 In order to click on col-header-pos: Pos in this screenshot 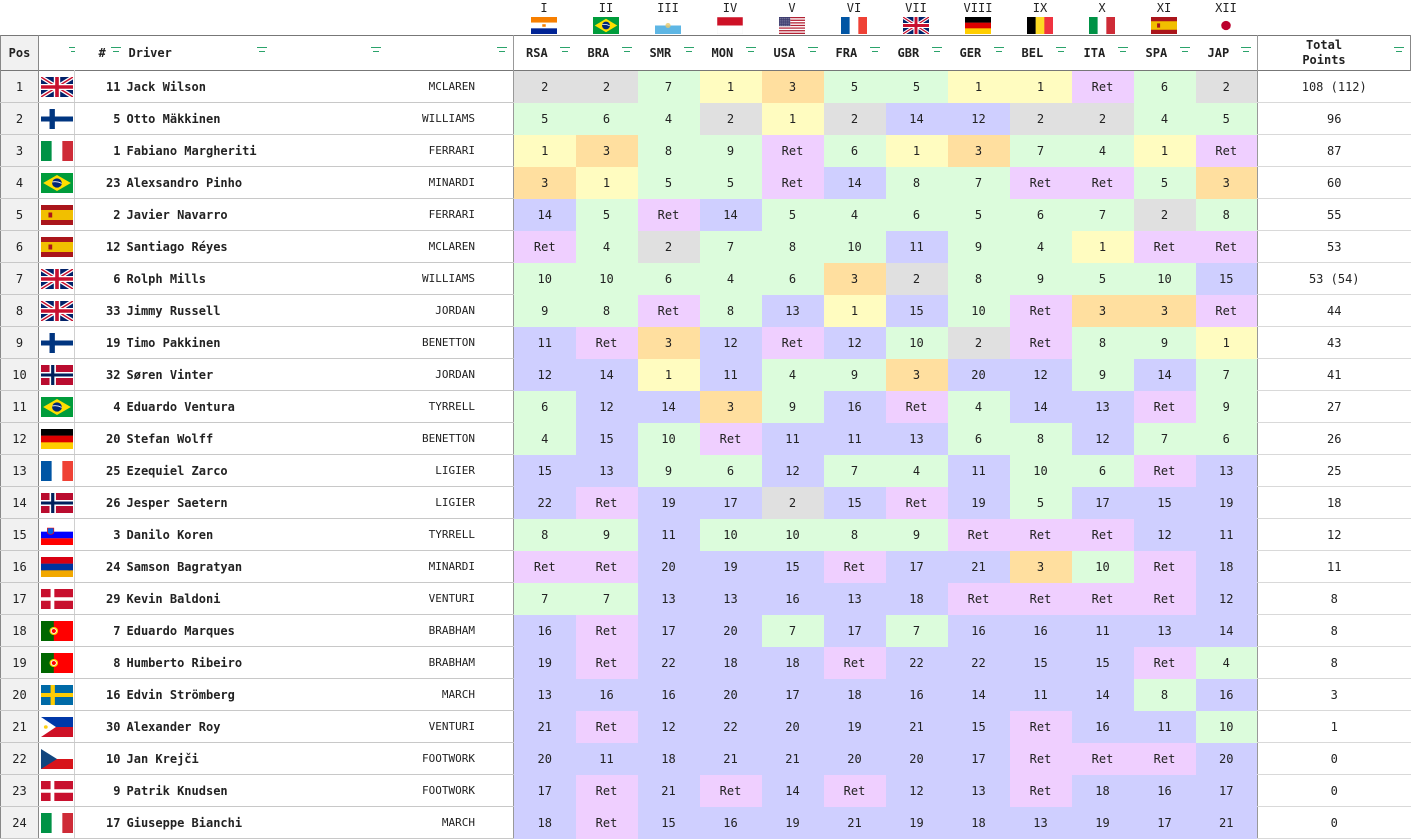, I will do `click(19, 53)`.